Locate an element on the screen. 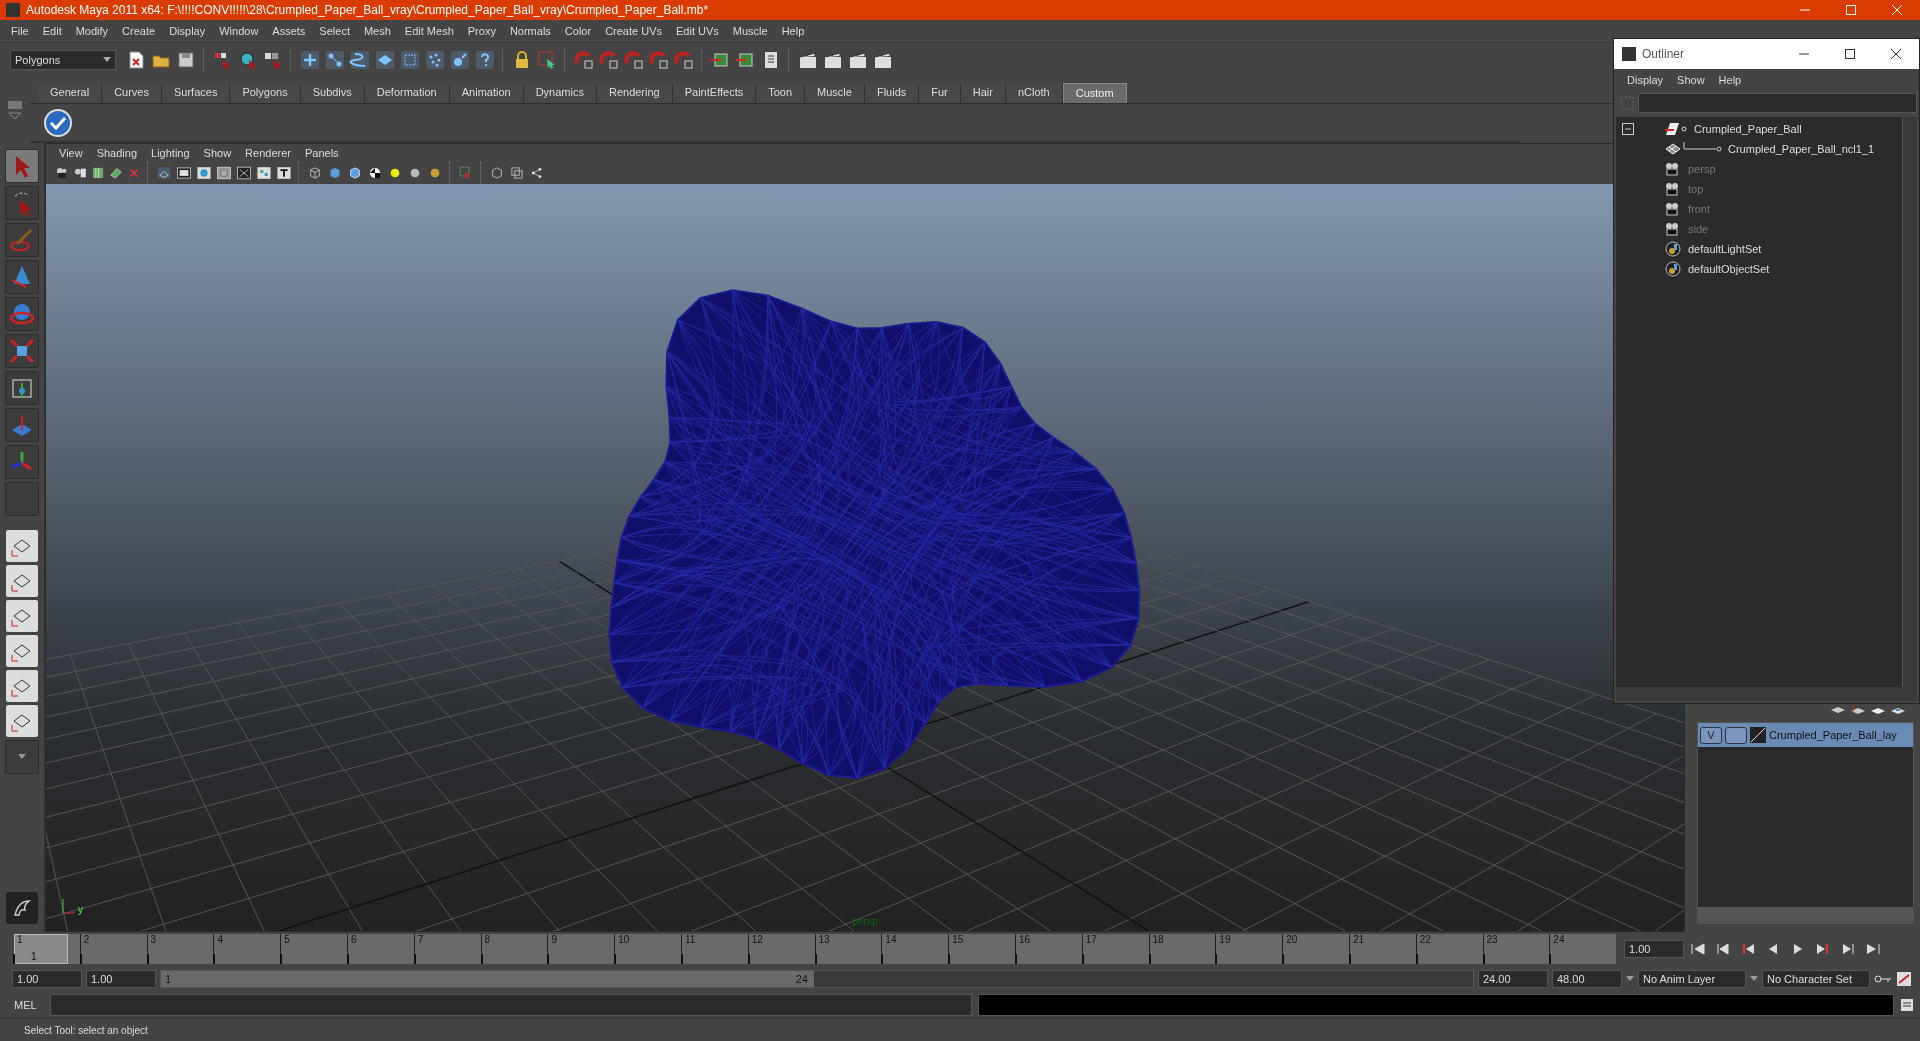 The image size is (1920, 1041). key-icon is located at coordinates (1883, 979).